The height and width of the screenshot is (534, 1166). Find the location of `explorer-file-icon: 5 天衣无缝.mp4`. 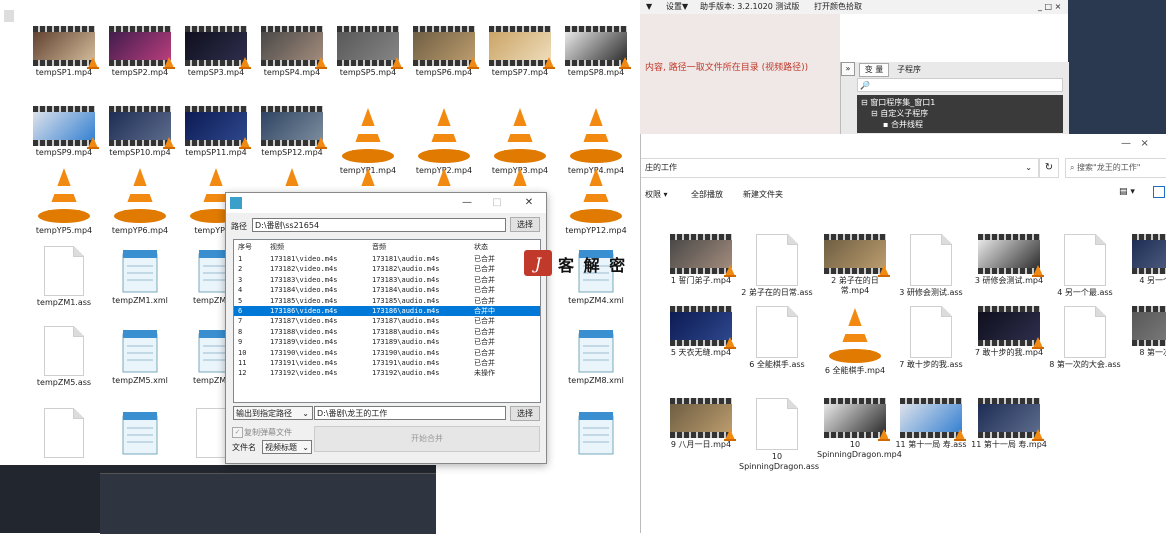

explorer-file-icon: 5 天衣无缝.mp4 is located at coordinates (701, 332).